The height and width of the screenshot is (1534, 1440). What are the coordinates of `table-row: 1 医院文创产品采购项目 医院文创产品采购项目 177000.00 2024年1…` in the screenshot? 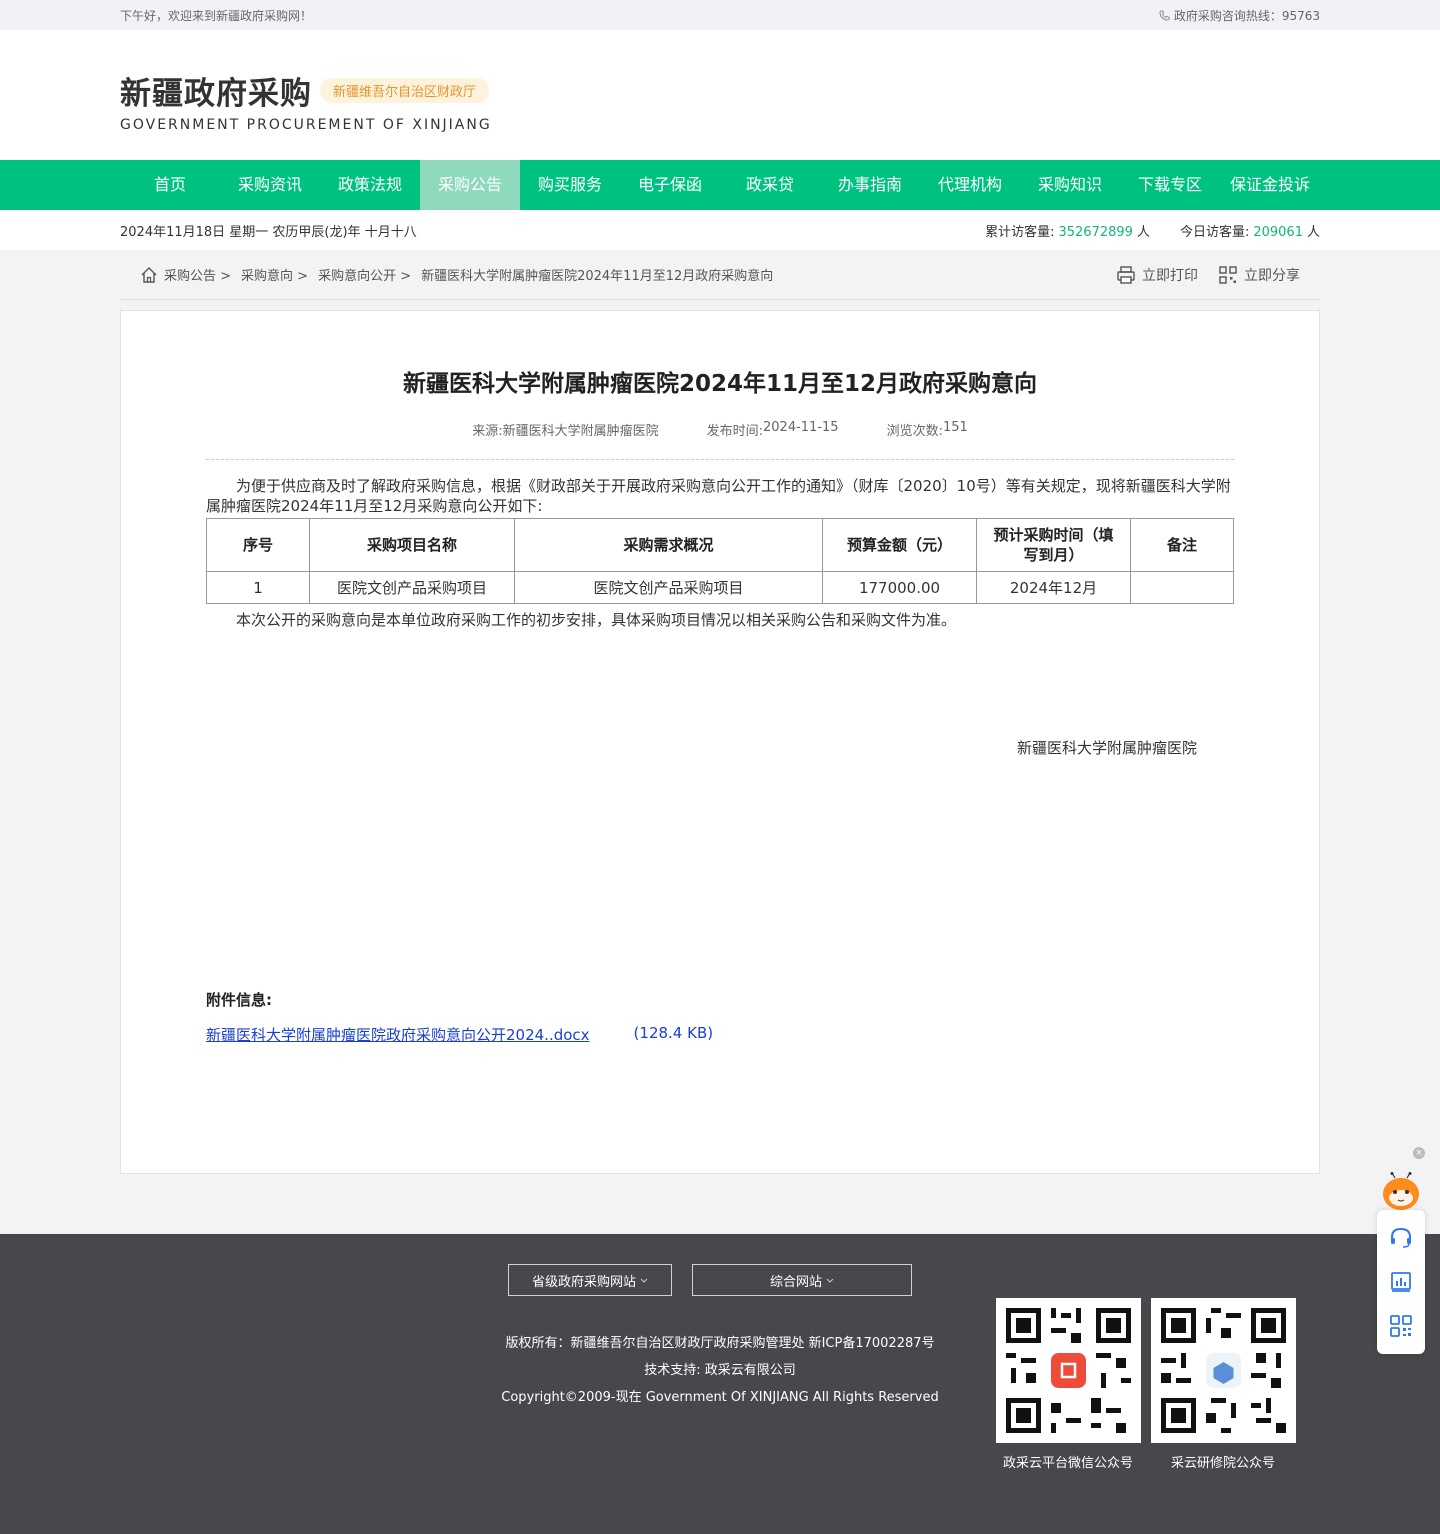 It's located at (720, 587).